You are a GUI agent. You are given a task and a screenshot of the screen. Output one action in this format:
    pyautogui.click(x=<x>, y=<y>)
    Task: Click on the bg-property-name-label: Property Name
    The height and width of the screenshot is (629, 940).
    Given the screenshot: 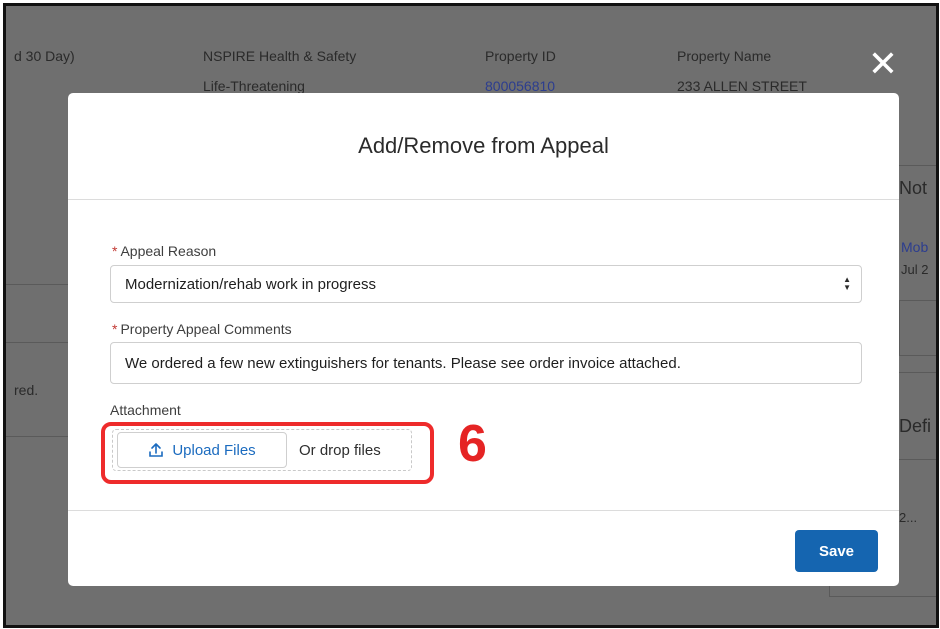 What is the action you would take?
    pyautogui.click(x=724, y=56)
    